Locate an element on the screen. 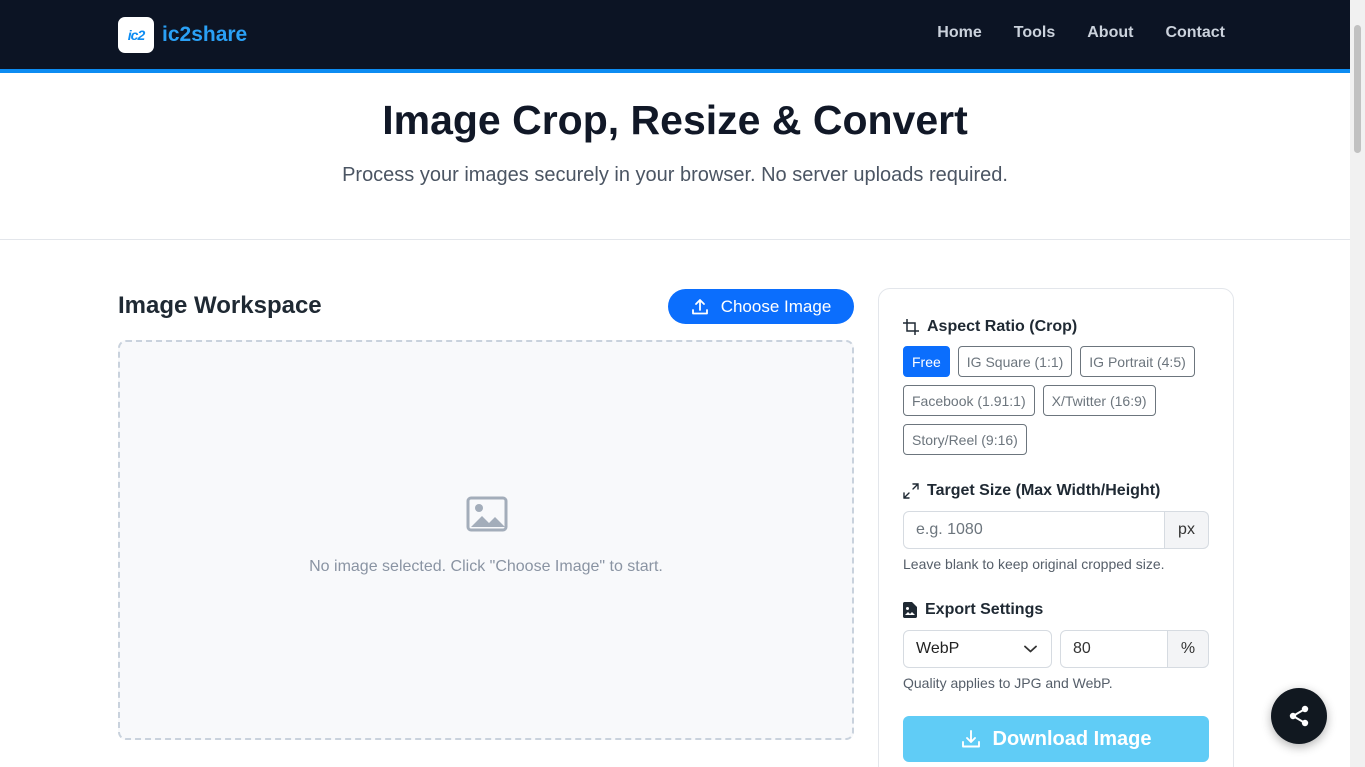 This screenshot has height=767, width=1365. target-size-unit: px is located at coordinates (1187, 530).